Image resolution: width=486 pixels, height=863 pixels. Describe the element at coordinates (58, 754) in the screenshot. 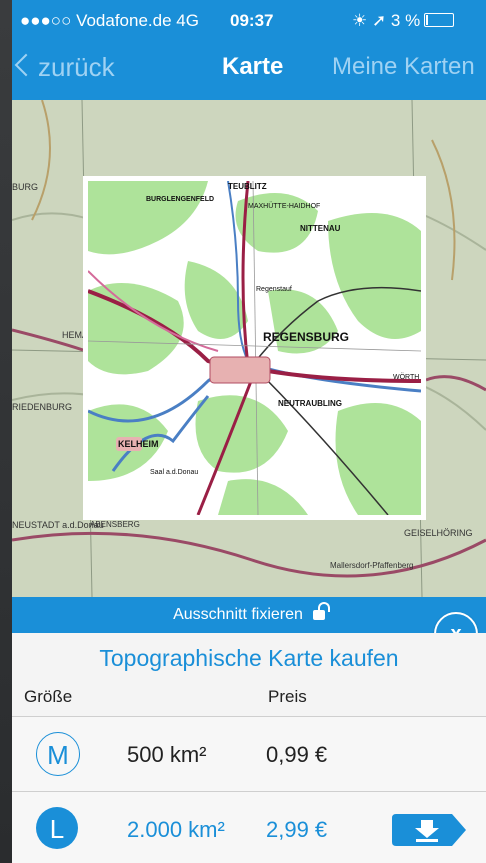

I see `size-badge-m: M` at that location.